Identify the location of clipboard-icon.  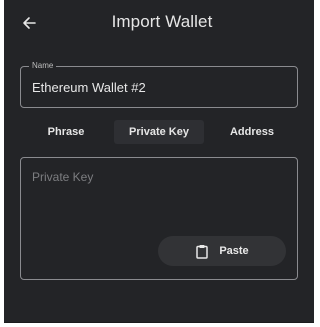
(202, 251).